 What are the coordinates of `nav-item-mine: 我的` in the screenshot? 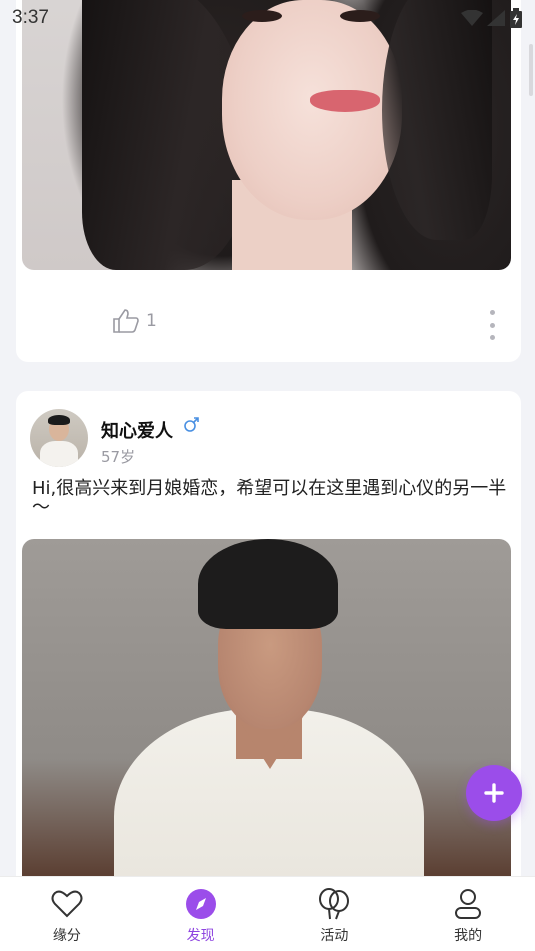 It's located at (468, 914).